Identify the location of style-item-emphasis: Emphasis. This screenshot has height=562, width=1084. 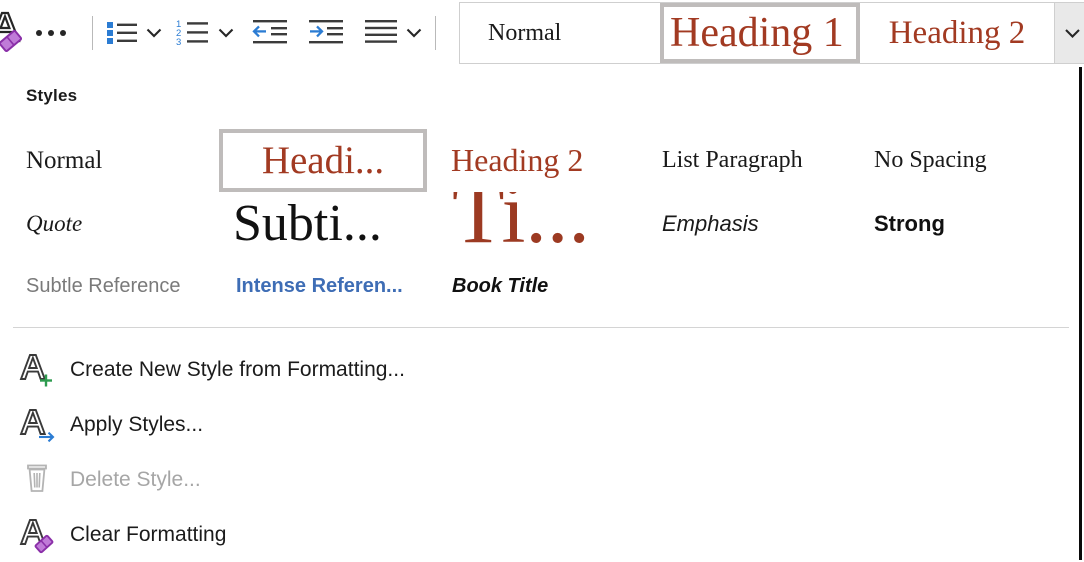
(762, 223).